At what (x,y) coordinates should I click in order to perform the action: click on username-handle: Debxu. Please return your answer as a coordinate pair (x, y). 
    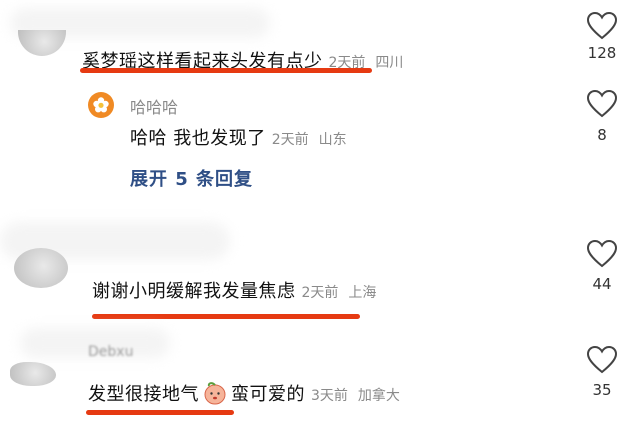
    Looking at the image, I should click on (110, 352).